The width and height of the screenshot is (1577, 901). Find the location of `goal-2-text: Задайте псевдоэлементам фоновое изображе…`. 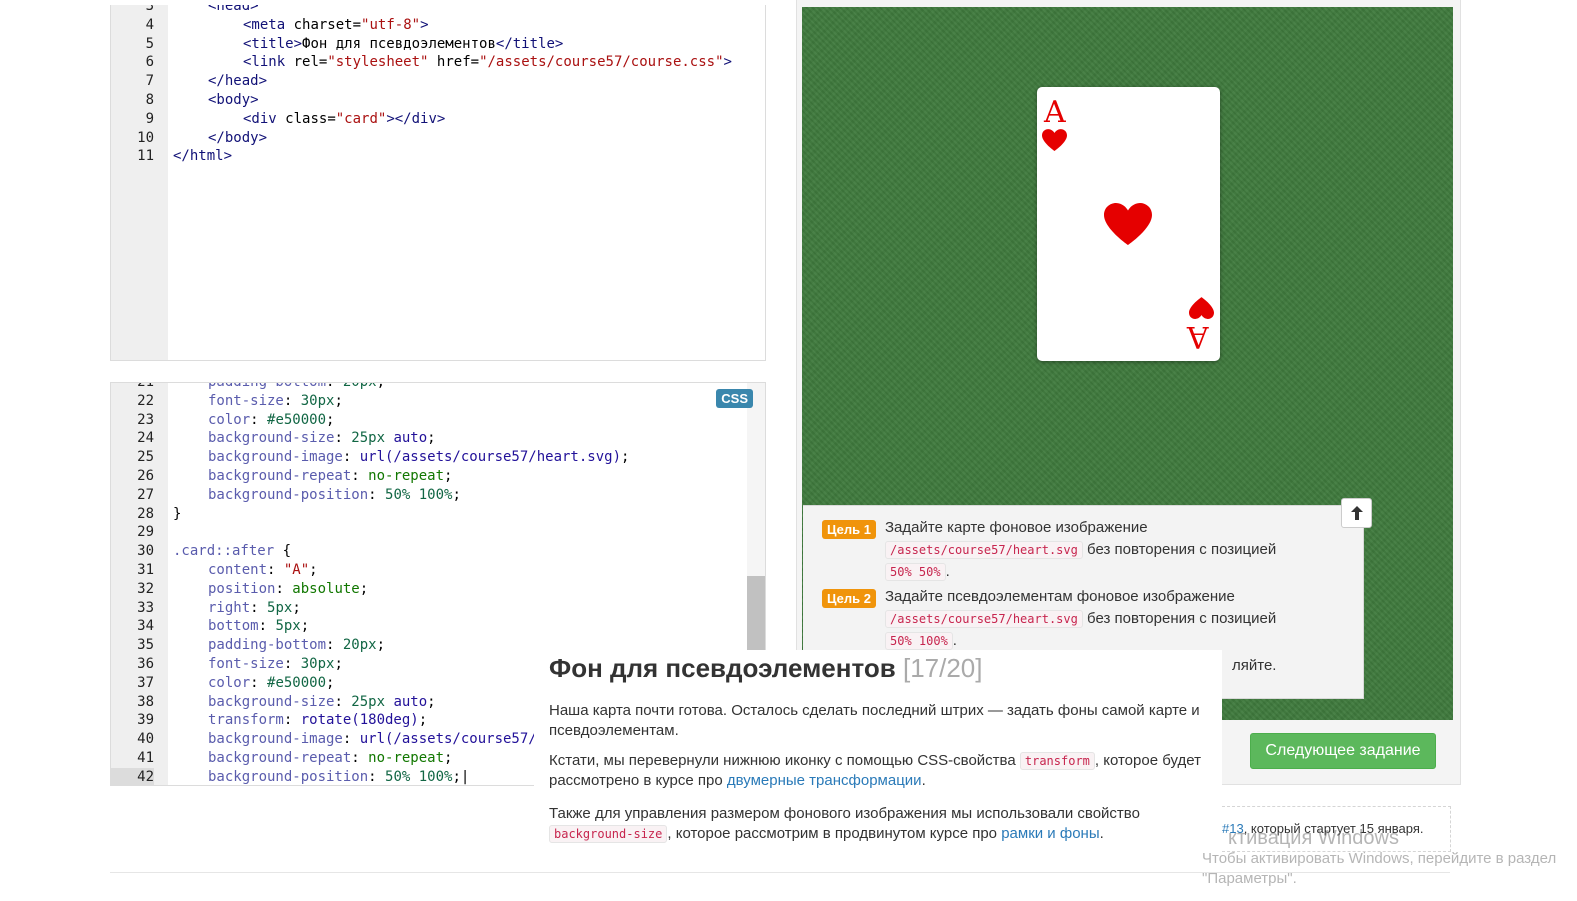

goal-2-text: Задайте псевдоэлементам фоновое изображе… is located at coordinates (1081, 619).